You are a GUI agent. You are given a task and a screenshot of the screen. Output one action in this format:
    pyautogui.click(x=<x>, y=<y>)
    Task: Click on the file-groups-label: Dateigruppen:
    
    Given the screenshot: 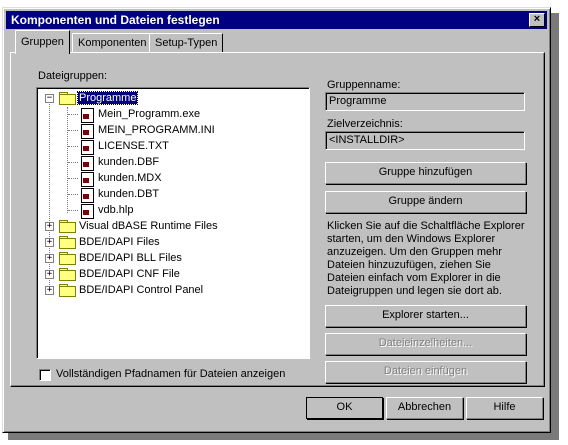 What is the action you would take?
    pyautogui.click(x=73, y=76)
    